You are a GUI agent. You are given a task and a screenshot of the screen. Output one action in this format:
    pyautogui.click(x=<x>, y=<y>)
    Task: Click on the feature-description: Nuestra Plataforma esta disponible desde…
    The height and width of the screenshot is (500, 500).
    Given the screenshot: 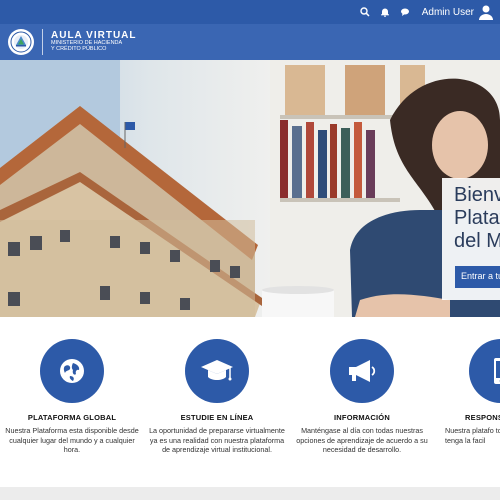 What is the action you would take?
    pyautogui.click(x=72, y=440)
    